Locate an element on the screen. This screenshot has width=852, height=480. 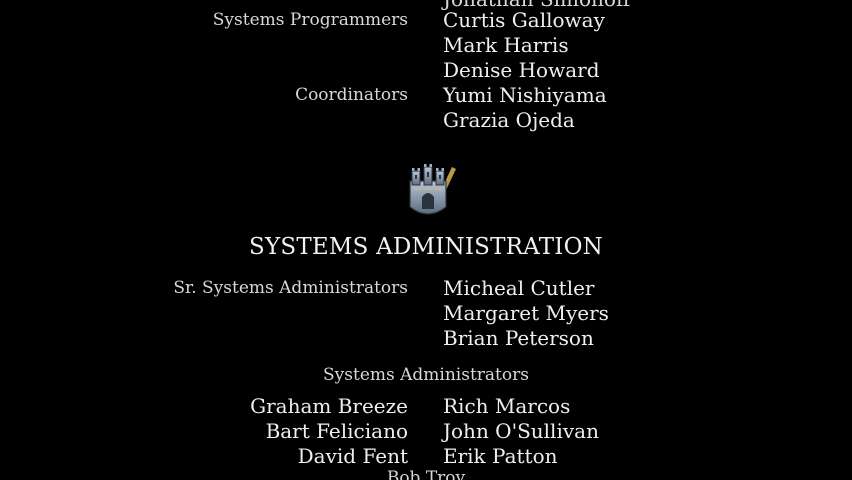
role-systems-programmers: Systems Programmers is located at coordinates (310, 20).